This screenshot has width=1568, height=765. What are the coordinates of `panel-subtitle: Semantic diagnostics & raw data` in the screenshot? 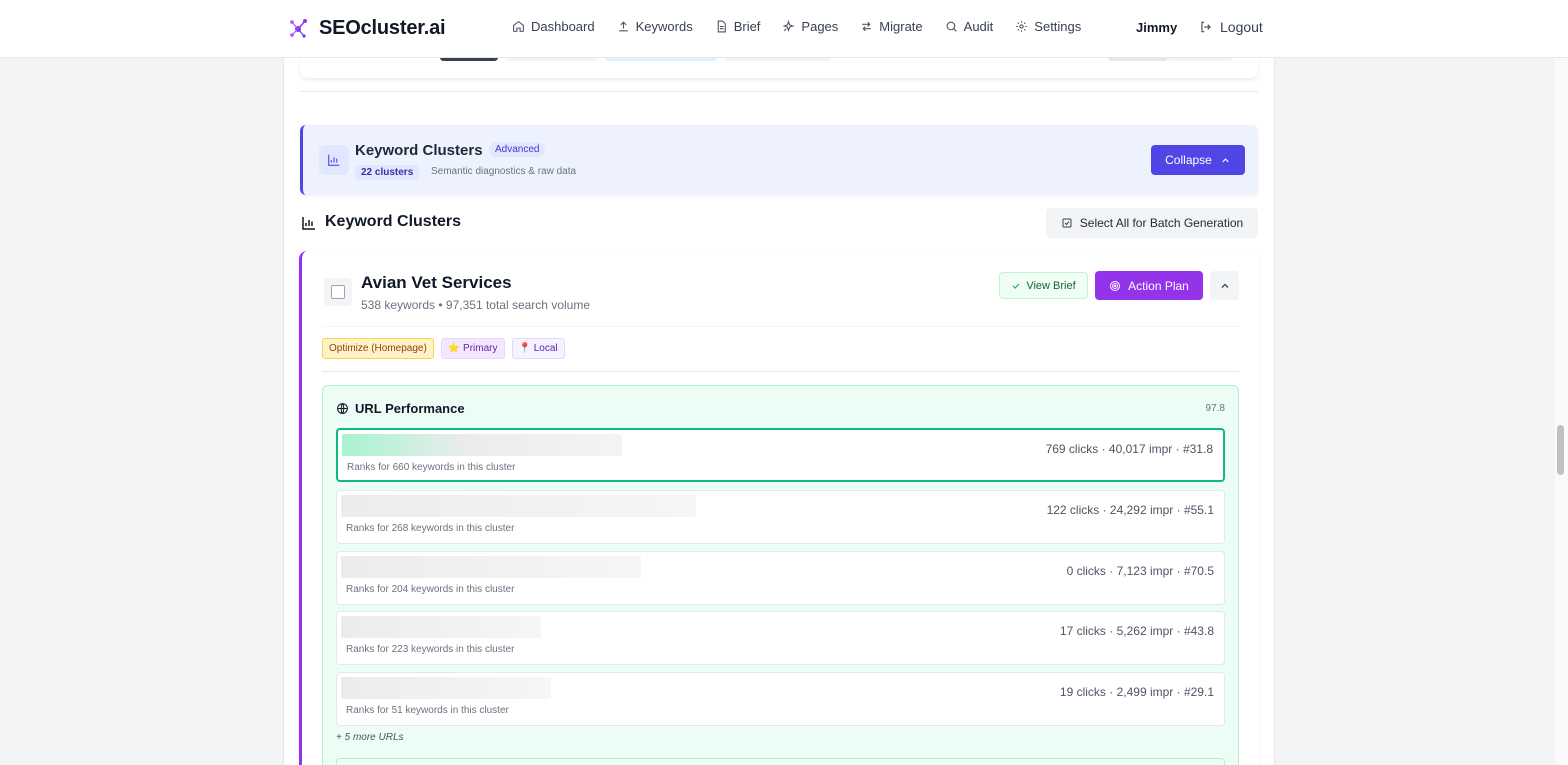 It's located at (504, 171).